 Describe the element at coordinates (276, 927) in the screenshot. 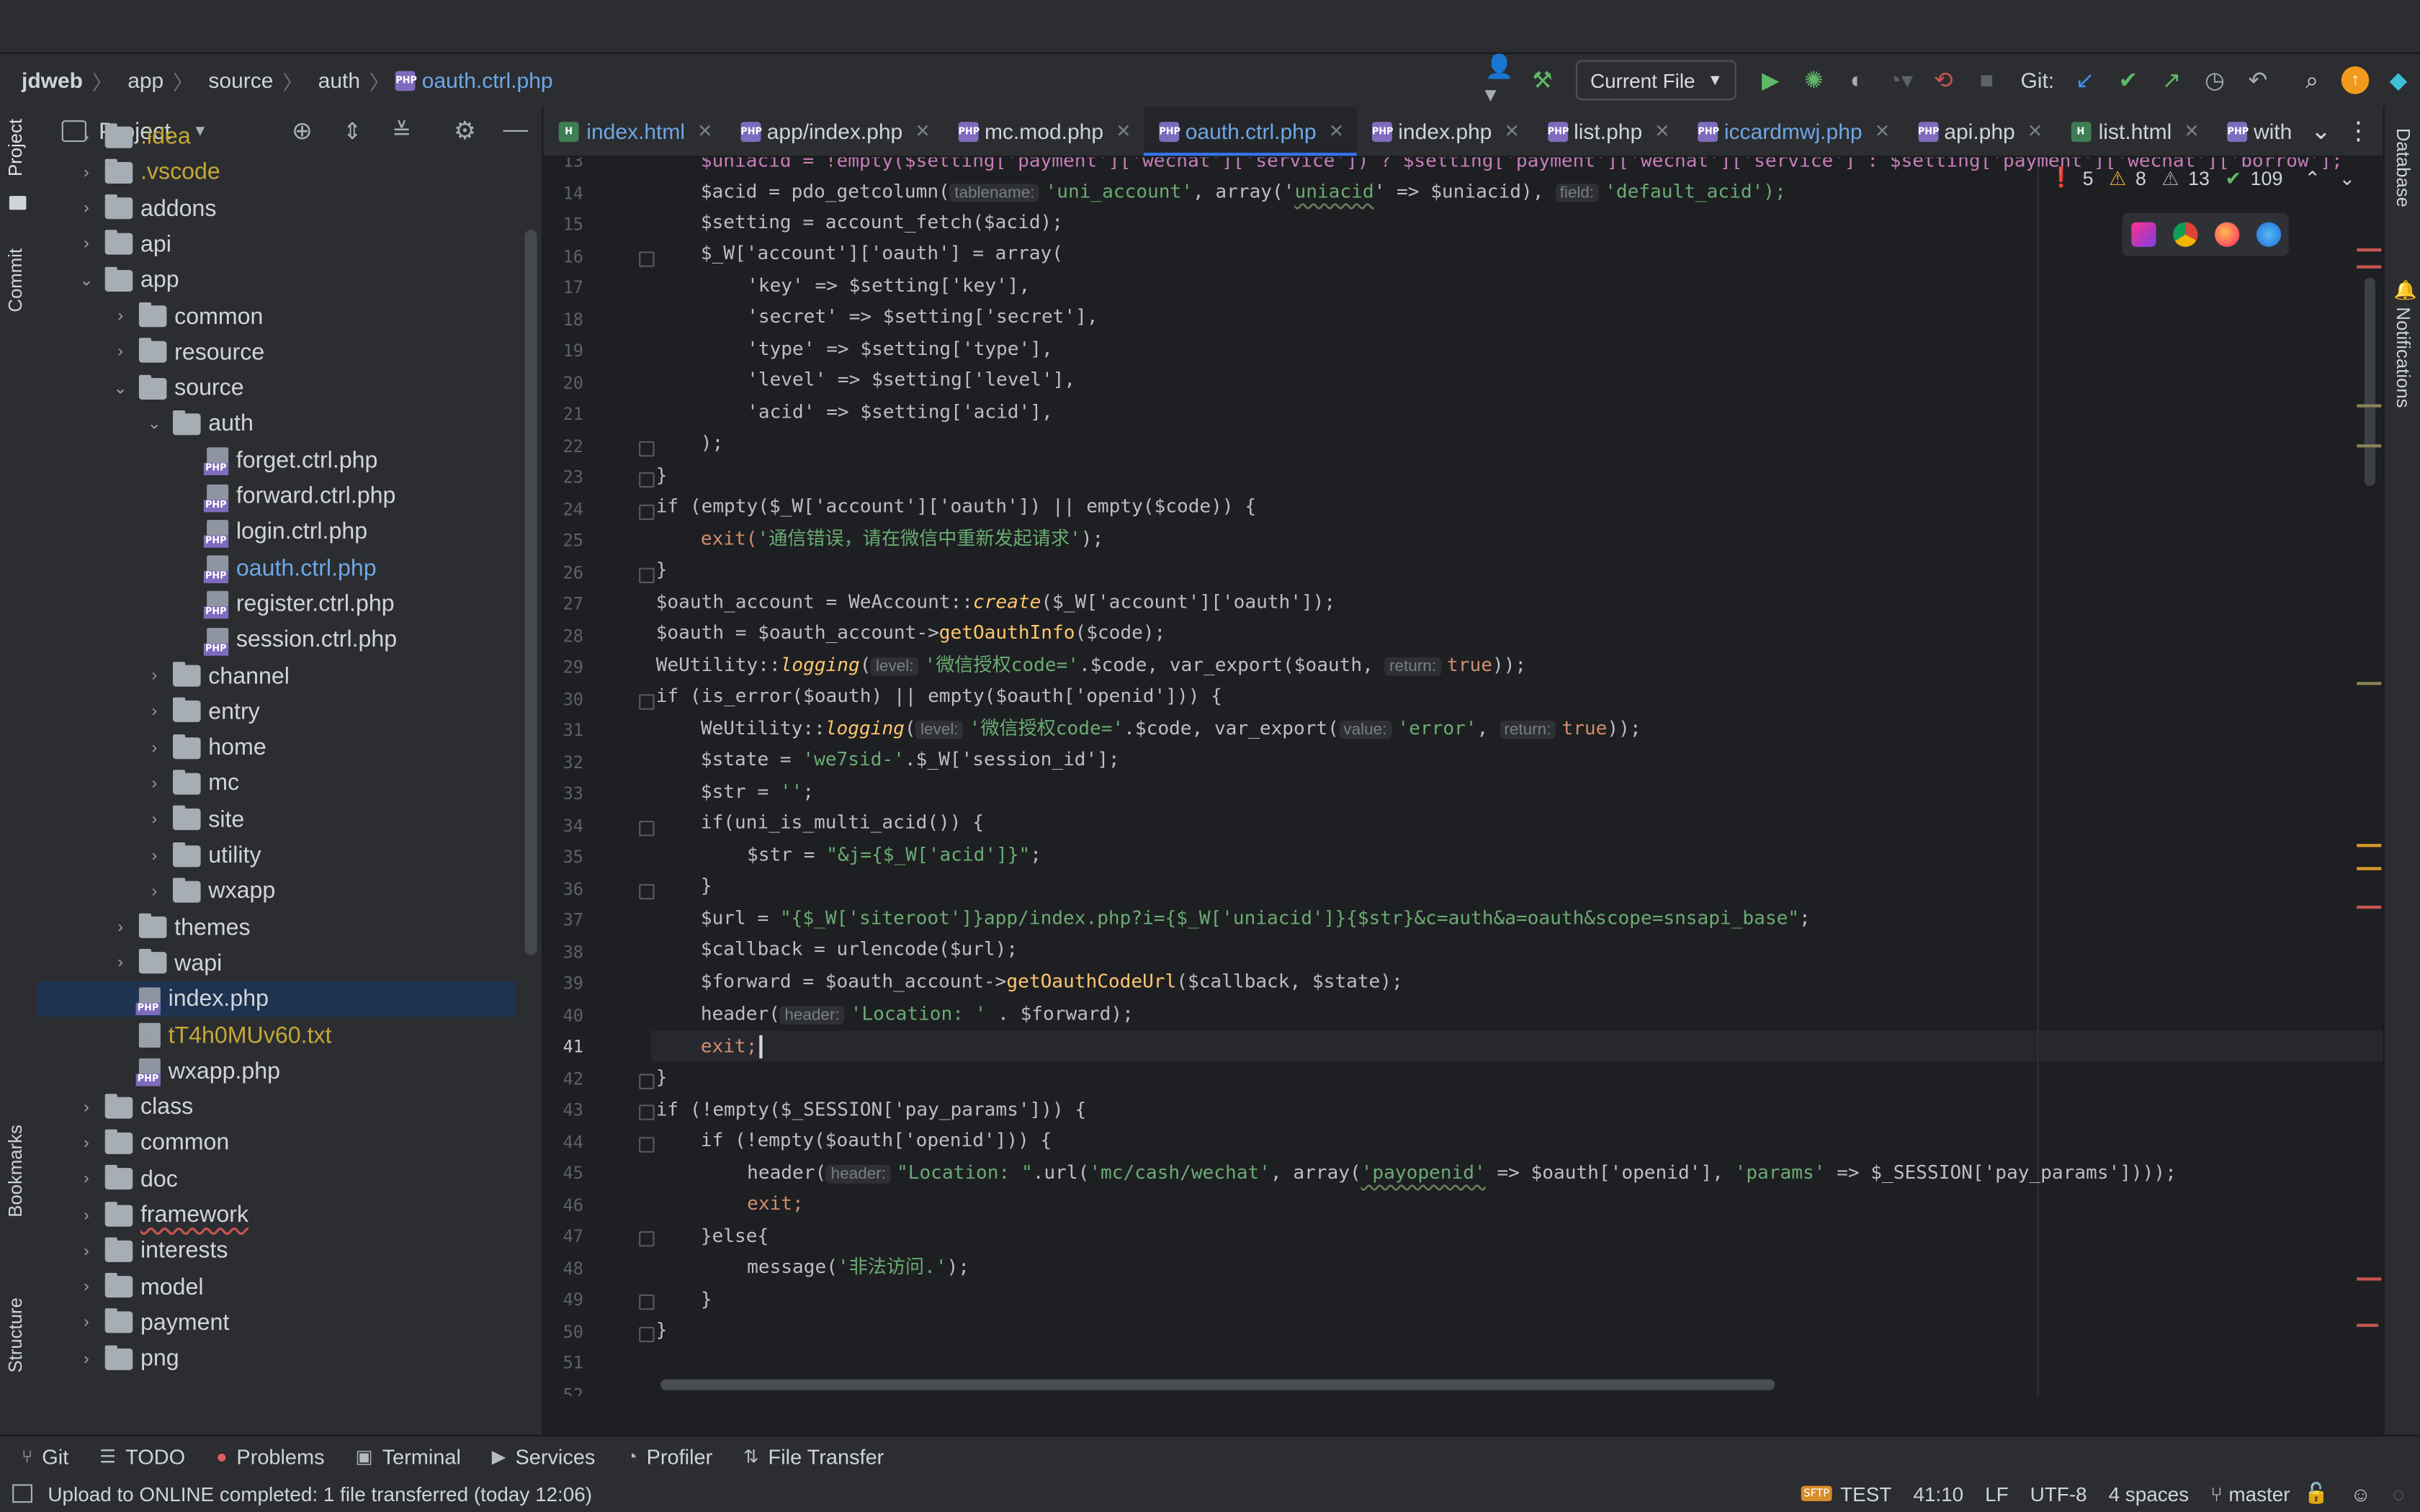

I see `tree-item-themes: › themes` at that location.